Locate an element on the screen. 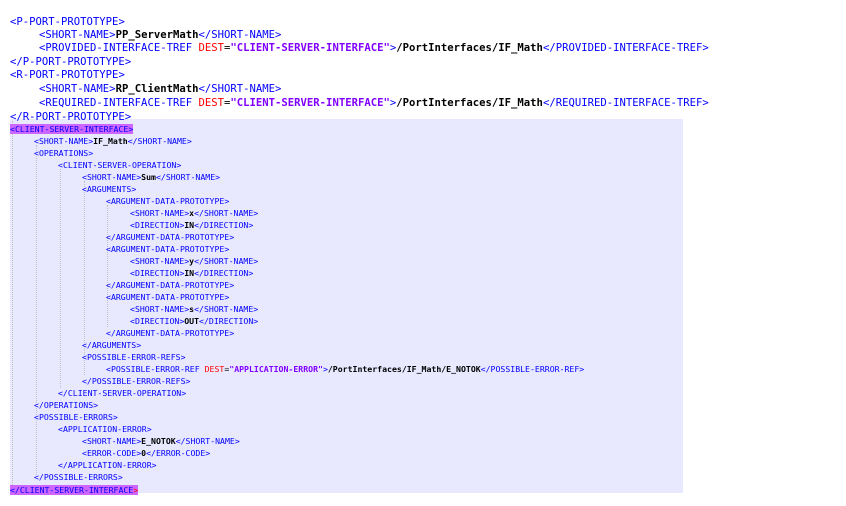 The width and height of the screenshot is (846, 506). tag-name: R-PORT-PROTOTYPE is located at coordinates (67, 75).